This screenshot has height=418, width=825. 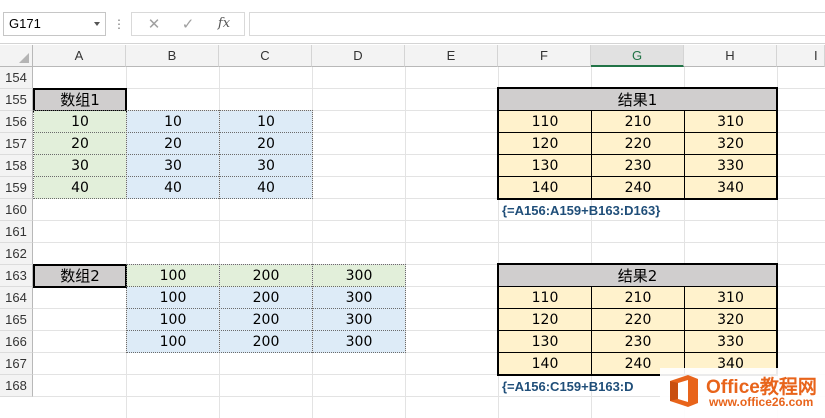 What do you see at coordinates (801, 56) in the screenshot?
I see `column-header-i: I` at bounding box center [801, 56].